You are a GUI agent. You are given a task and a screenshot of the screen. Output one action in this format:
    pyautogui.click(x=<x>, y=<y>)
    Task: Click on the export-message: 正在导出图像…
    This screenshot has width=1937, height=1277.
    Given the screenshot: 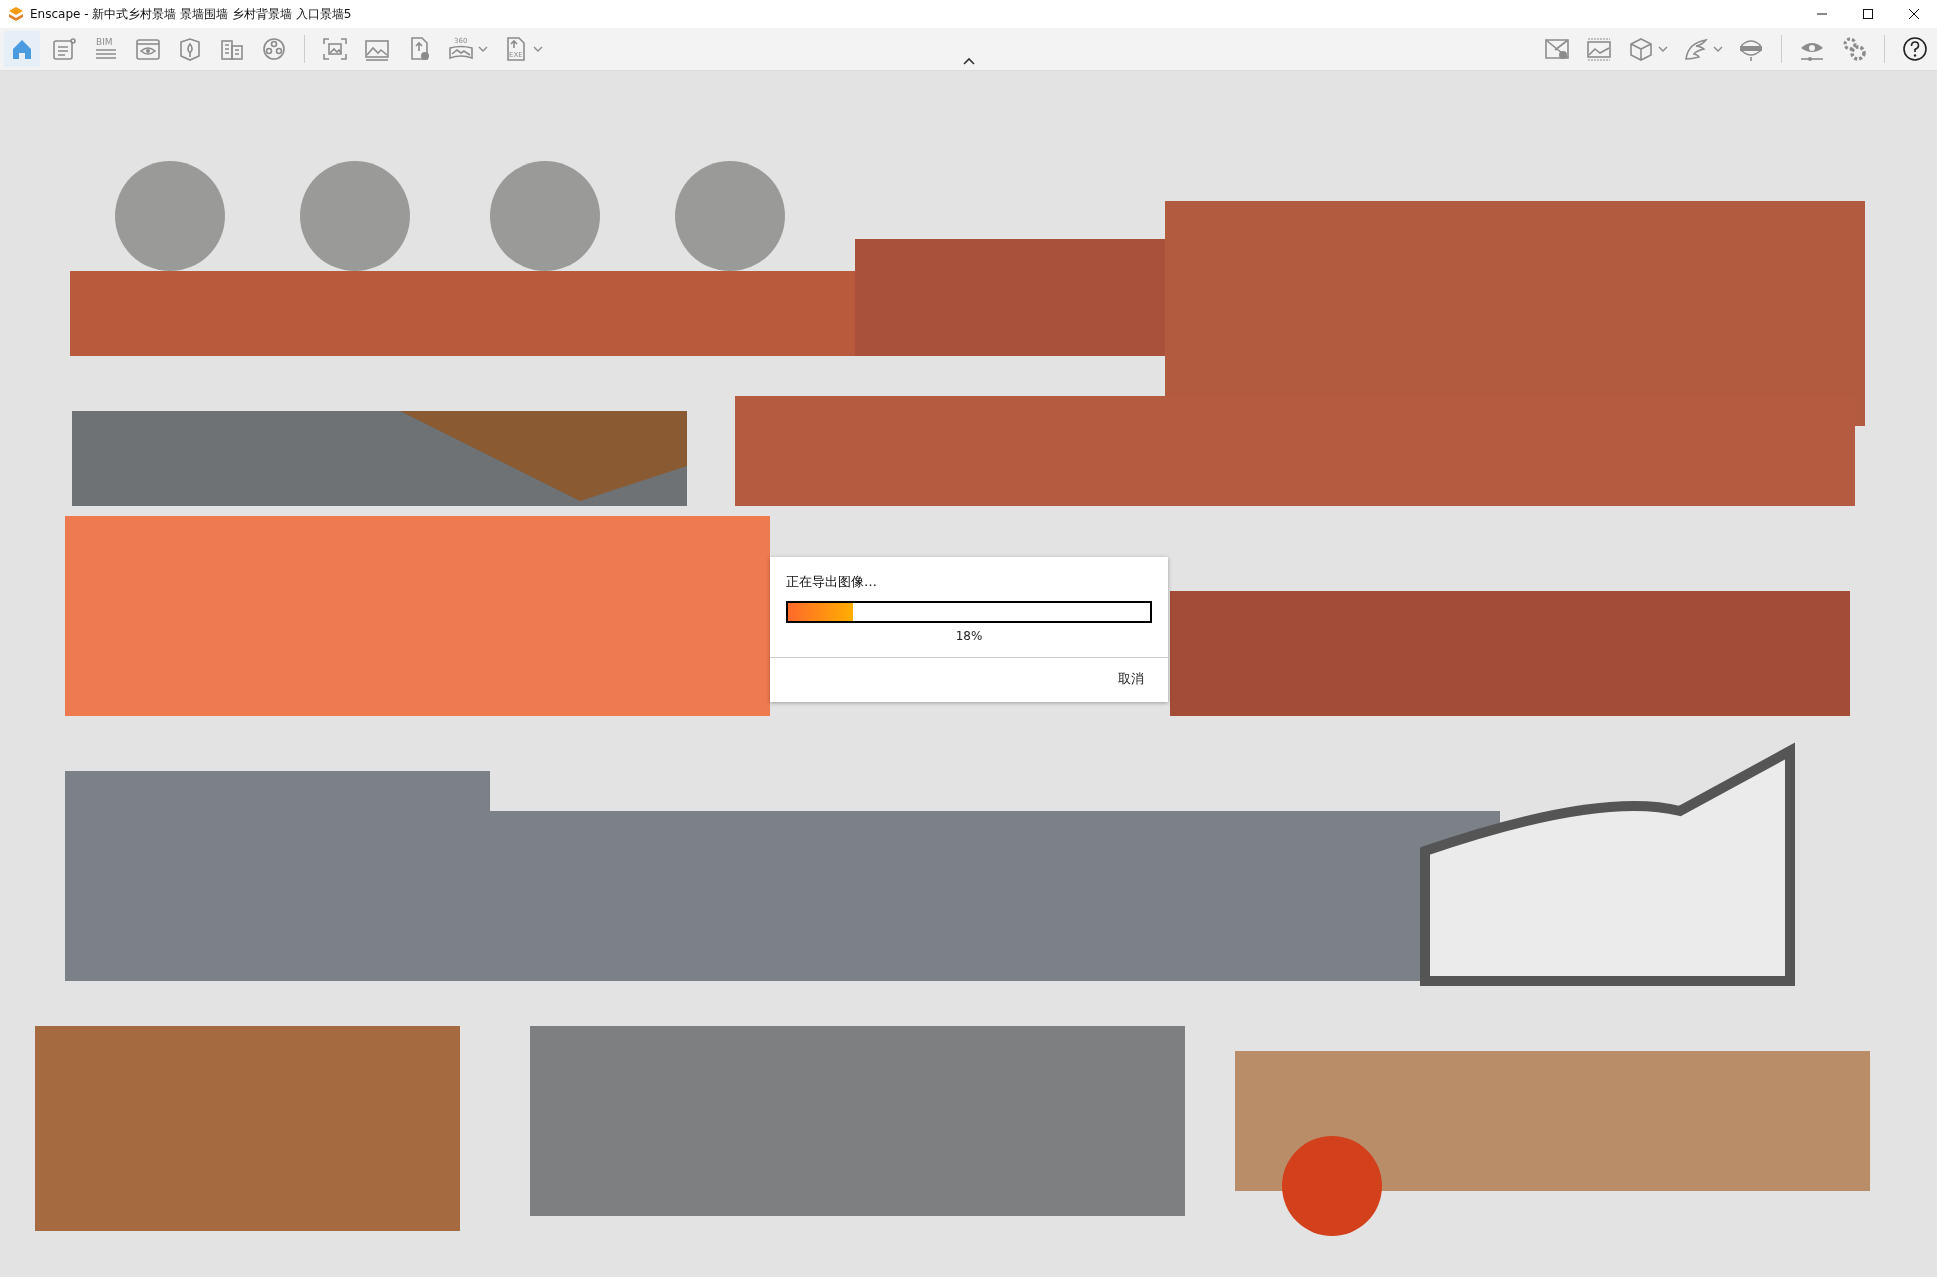 What is the action you would take?
    pyautogui.click(x=831, y=582)
    